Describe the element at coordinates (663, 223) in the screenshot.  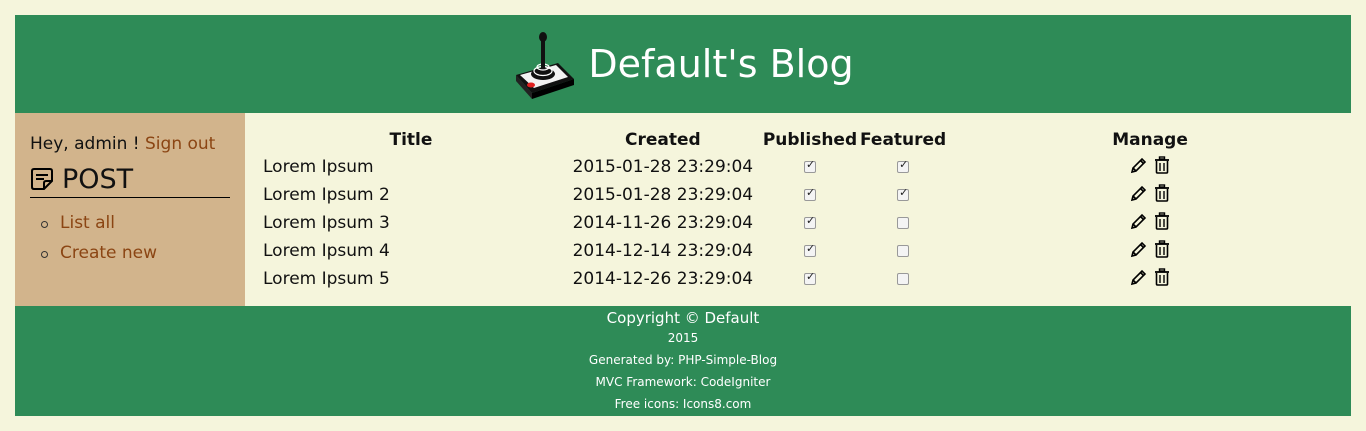
I see `post-created: 2014-11-26 23:29:04` at that location.